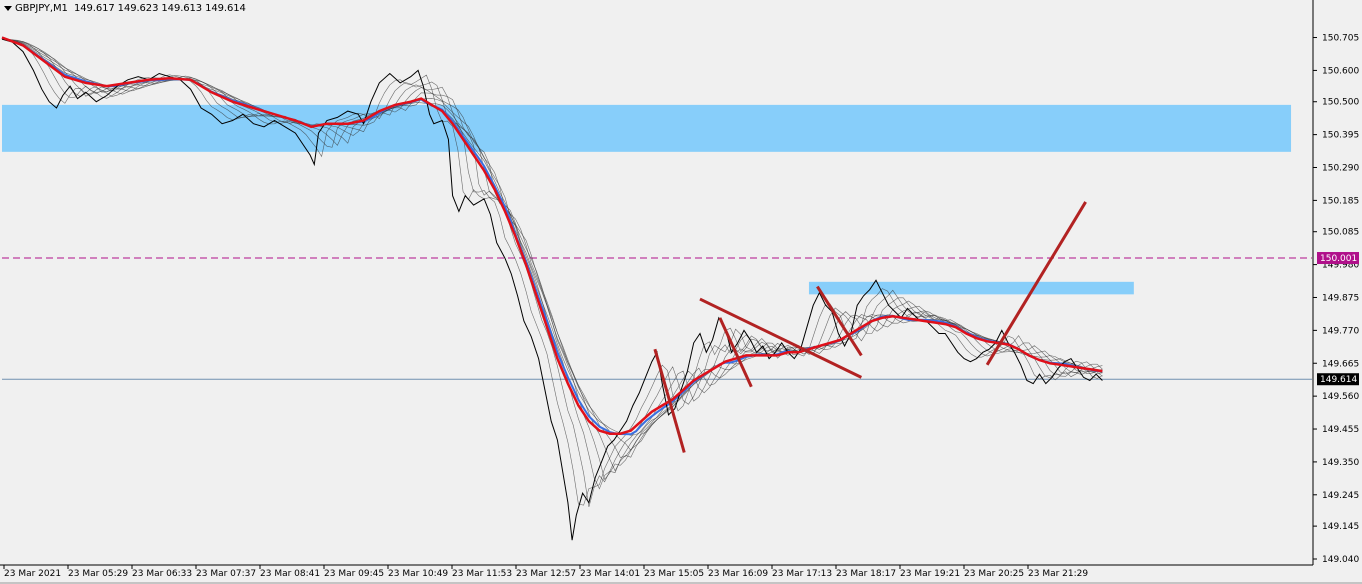 Image resolution: width=1362 pixels, height=584 pixels. What do you see at coordinates (1340, 39) in the screenshot?
I see `y-tick-label: 150.705` at bounding box center [1340, 39].